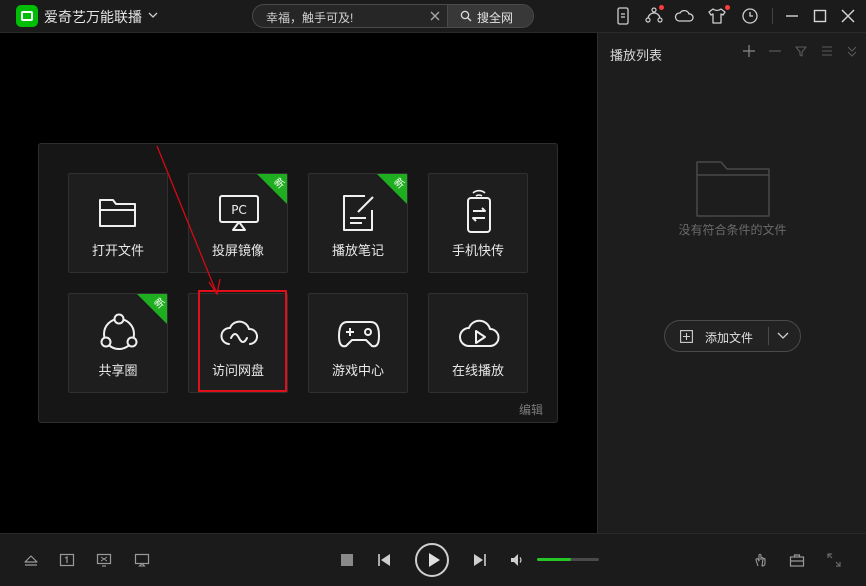 The width and height of the screenshot is (866, 586). Describe the element at coordinates (93, 17) in the screenshot. I see `app-title: 爱奇艺万能联播` at that location.